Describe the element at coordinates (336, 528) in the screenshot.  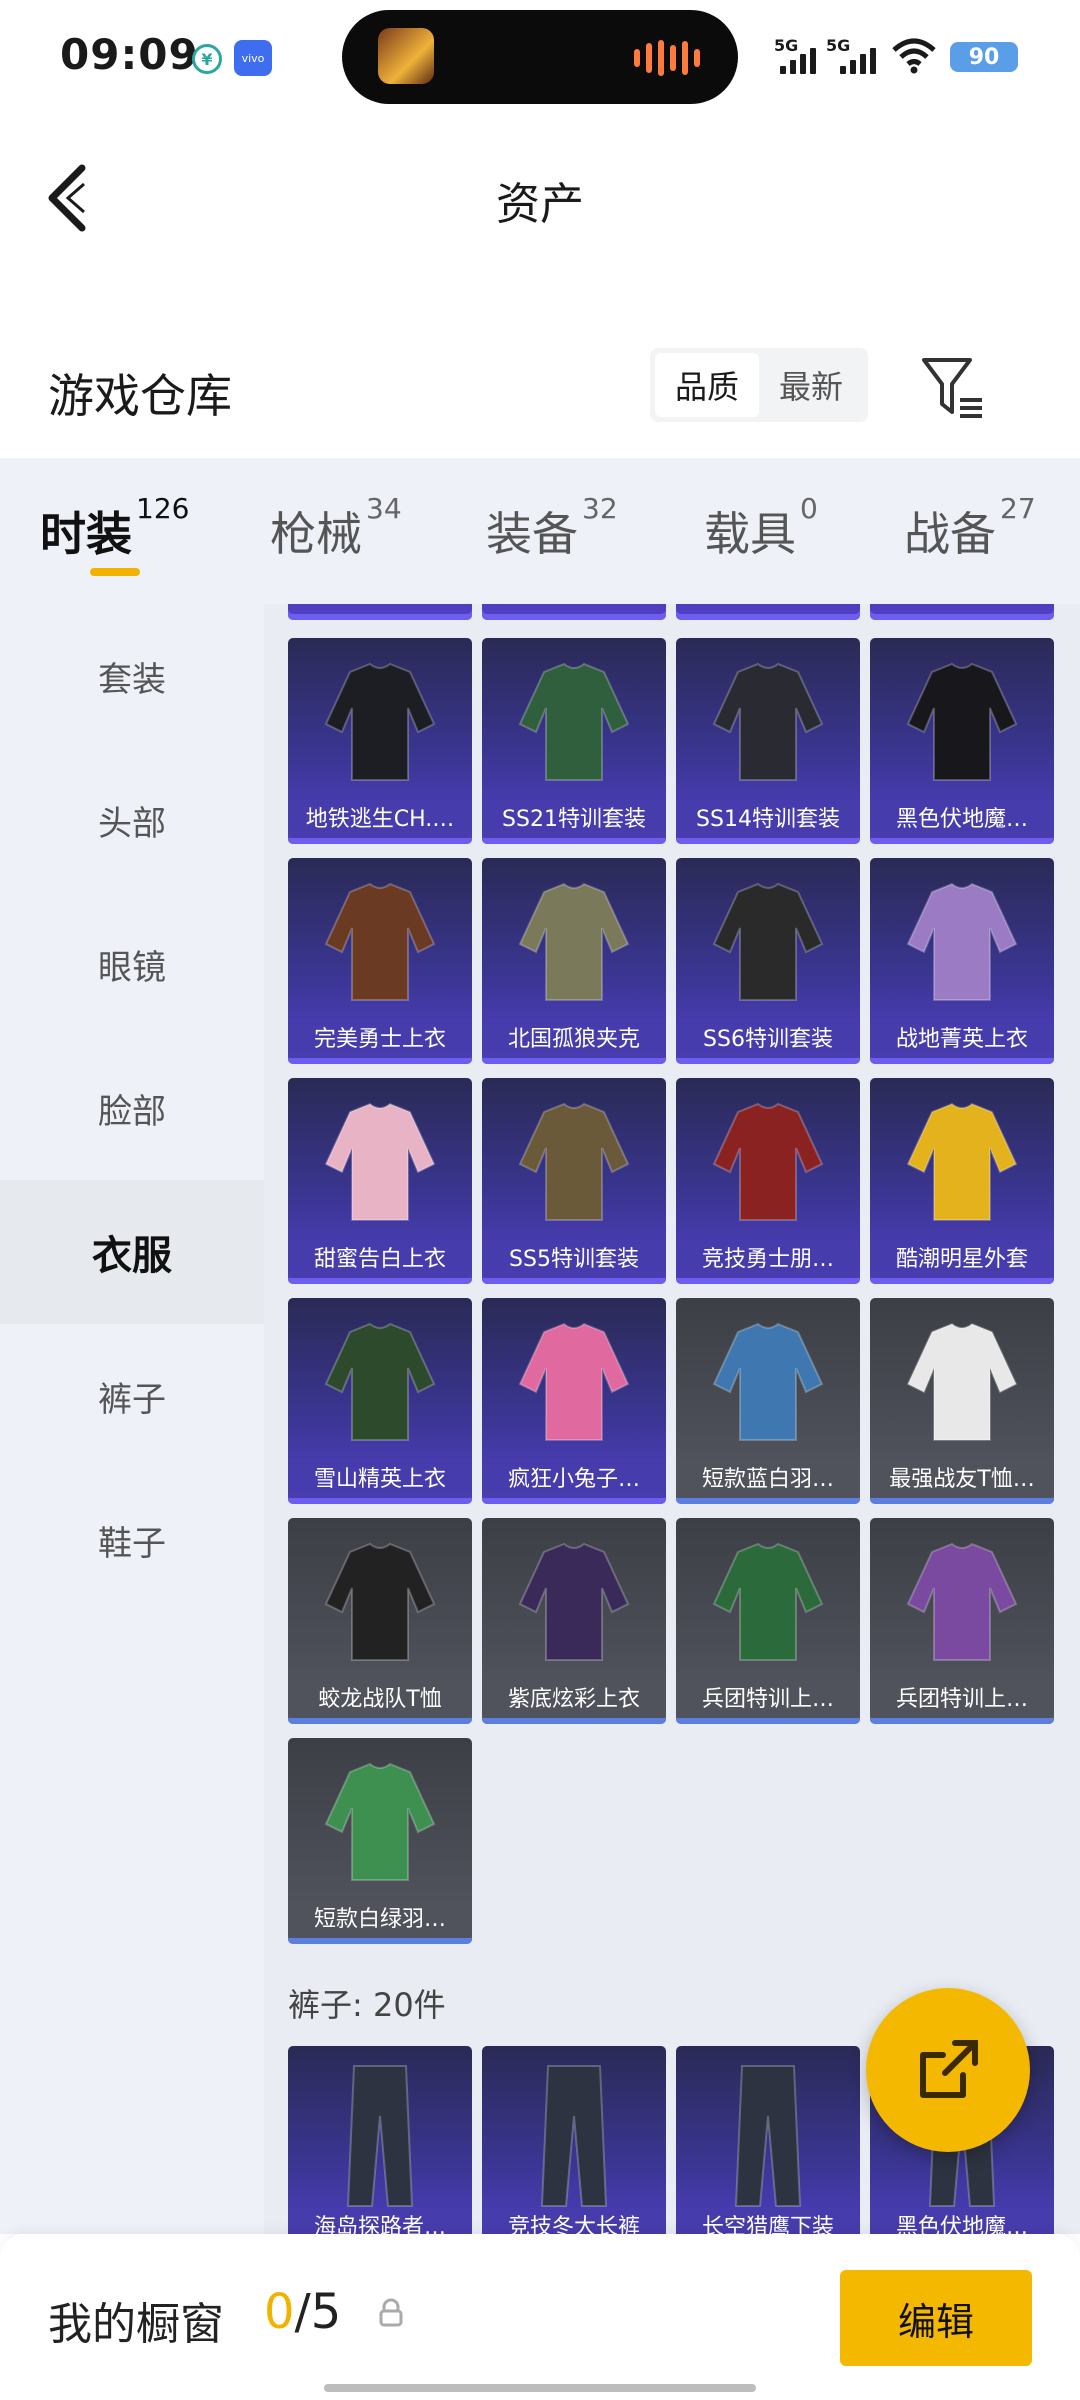
I see `tab-guns: 枪械 34` at that location.